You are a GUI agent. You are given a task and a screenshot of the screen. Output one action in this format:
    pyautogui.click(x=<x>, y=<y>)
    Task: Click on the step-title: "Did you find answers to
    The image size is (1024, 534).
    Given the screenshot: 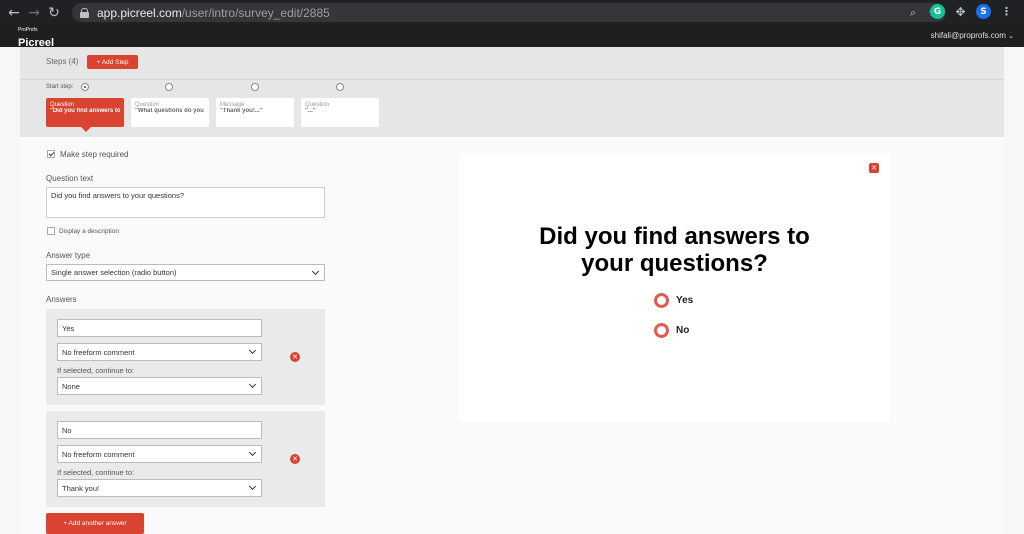 What is the action you would take?
    pyautogui.click(x=85, y=111)
    